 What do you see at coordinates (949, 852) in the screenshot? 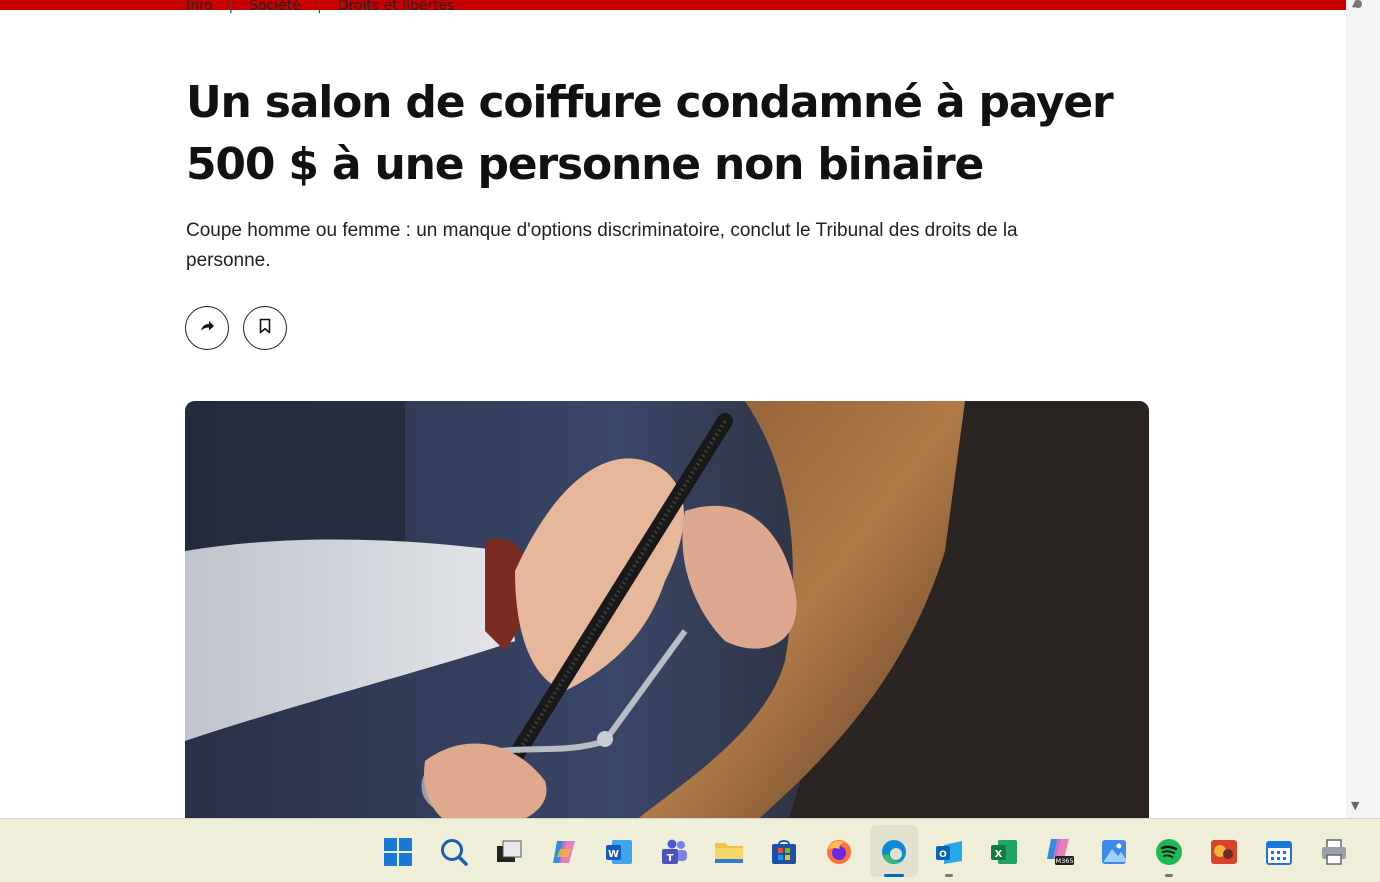
I see `outlook-icon: O` at bounding box center [949, 852].